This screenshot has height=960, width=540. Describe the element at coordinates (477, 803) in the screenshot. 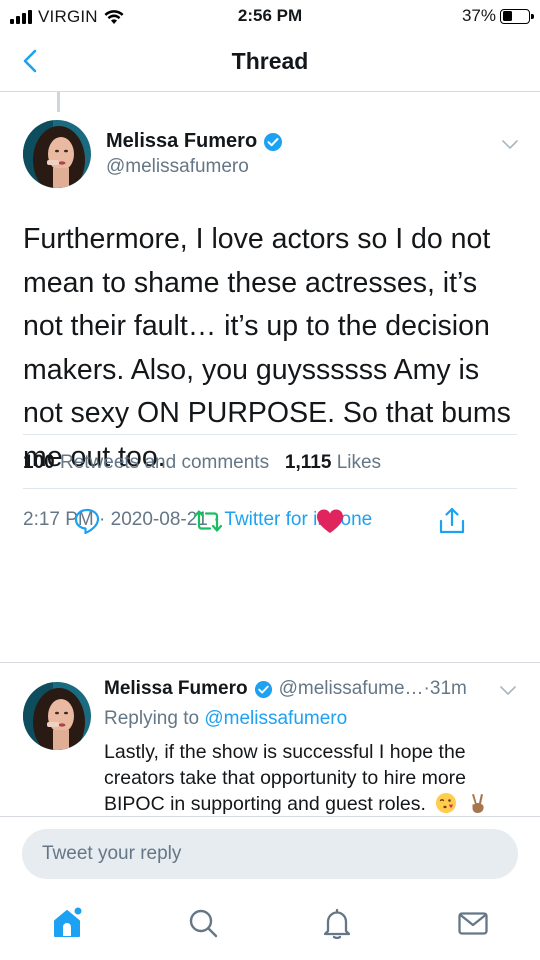

I see `victory-hand-emoji` at that location.